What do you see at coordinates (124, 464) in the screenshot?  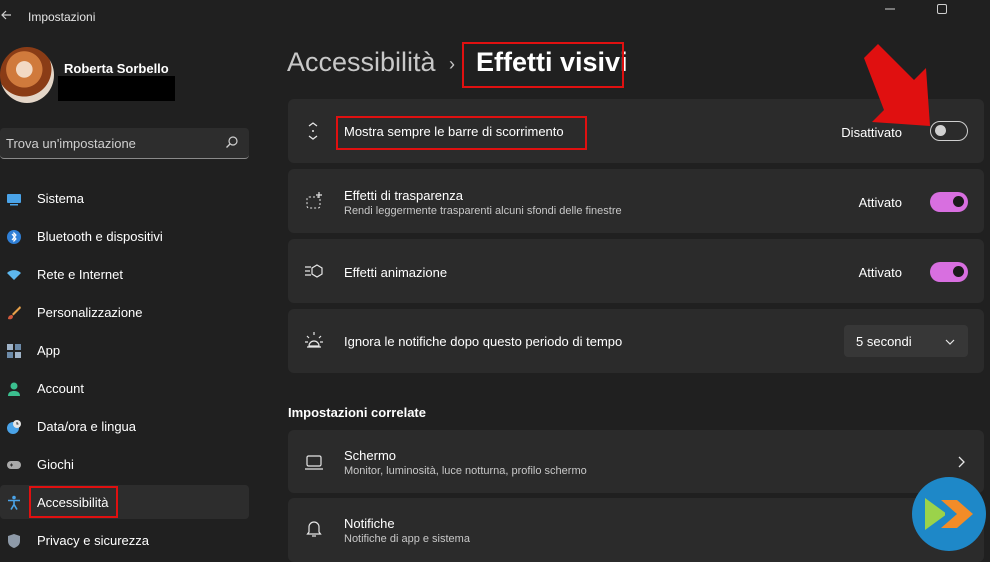 I see `sidebar-item-giochi: Giochi` at bounding box center [124, 464].